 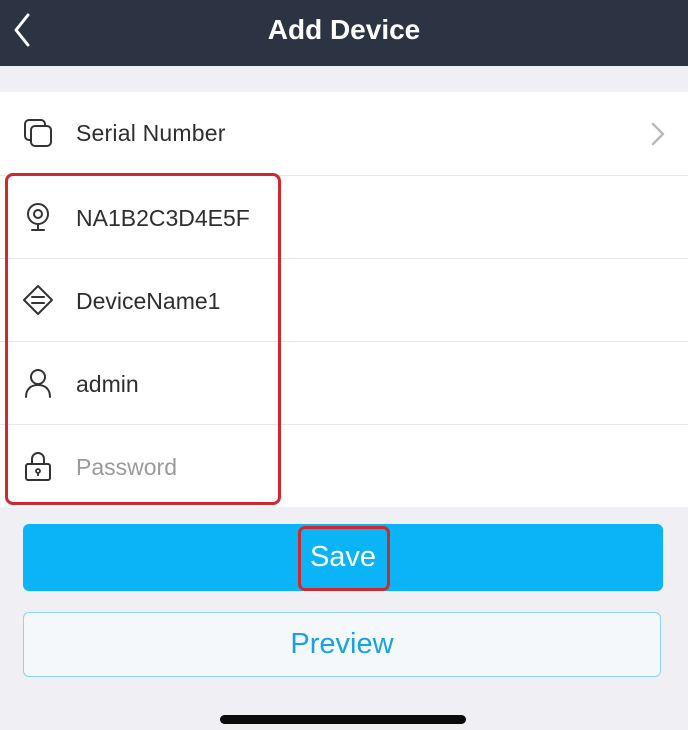 What do you see at coordinates (342, 644) in the screenshot?
I see `preview-button: Preview` at bounding box center [342, 644].